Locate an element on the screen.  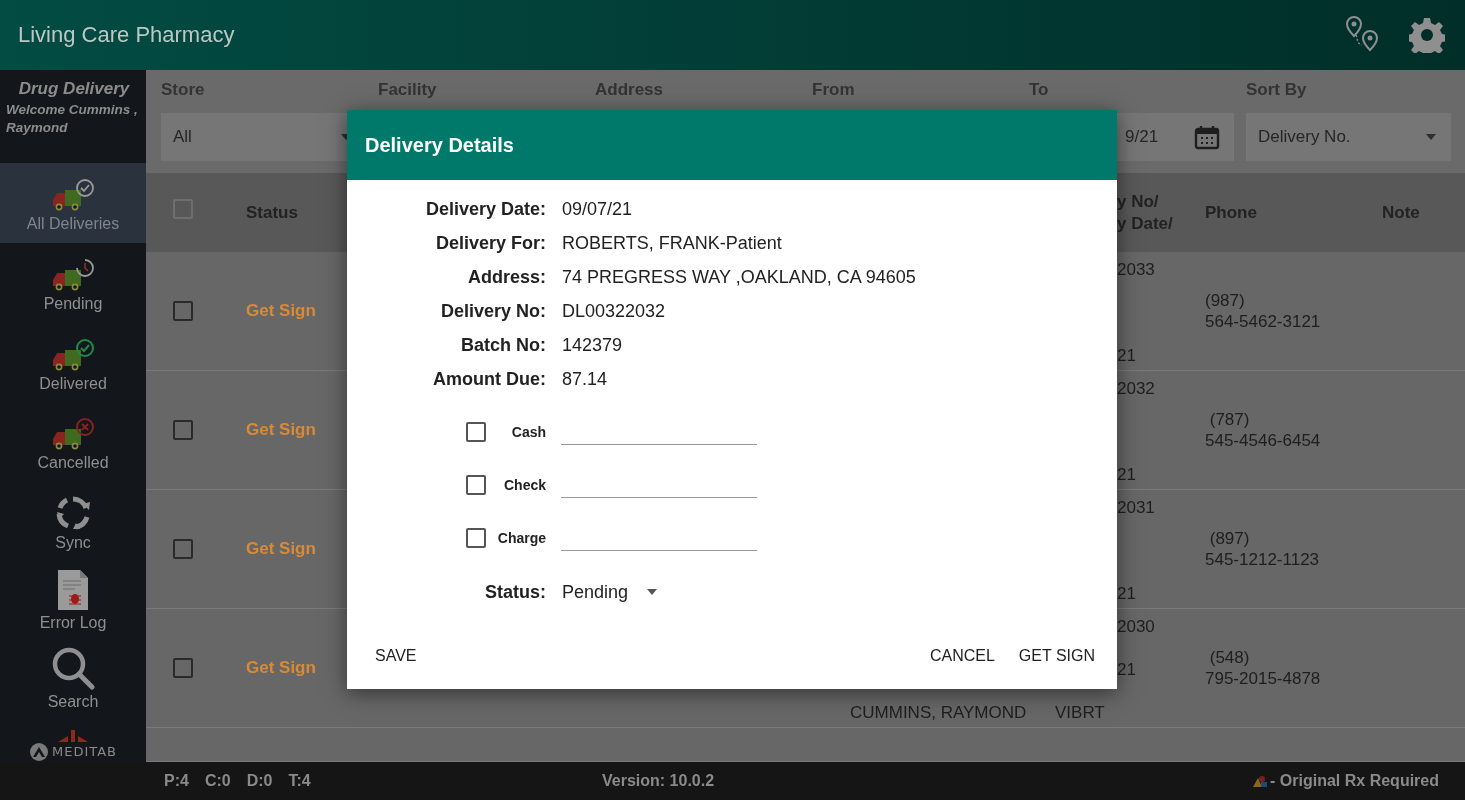
table-cell: CUMMINS, RAYMOND is located at coordinates (938, 713).